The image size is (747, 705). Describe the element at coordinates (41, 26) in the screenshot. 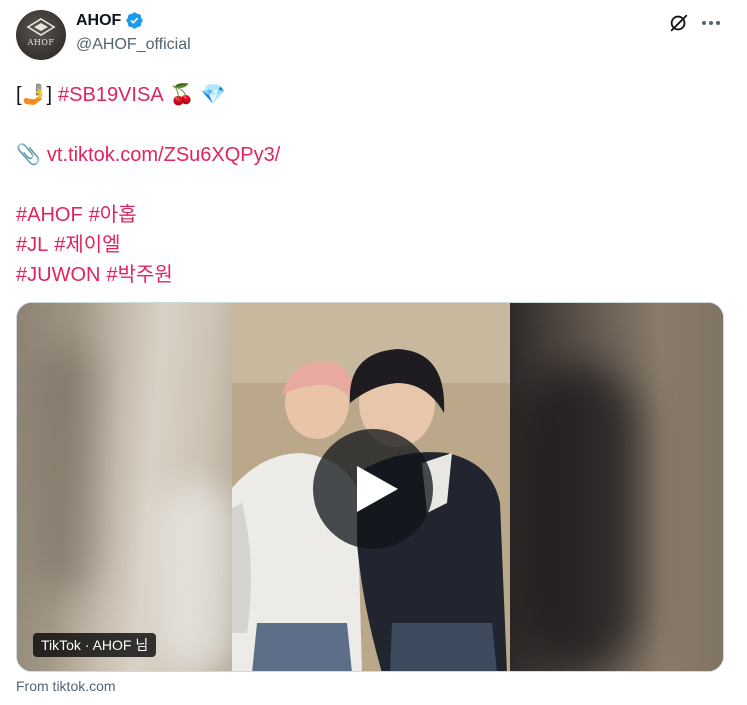

I see `ahof-logo-icon` at that location.